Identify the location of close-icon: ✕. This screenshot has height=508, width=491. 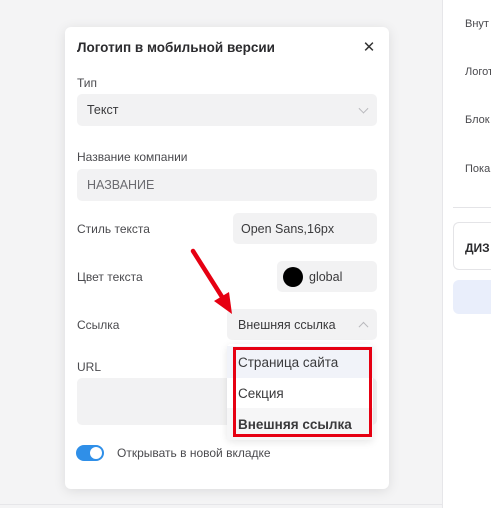
(369, 48).